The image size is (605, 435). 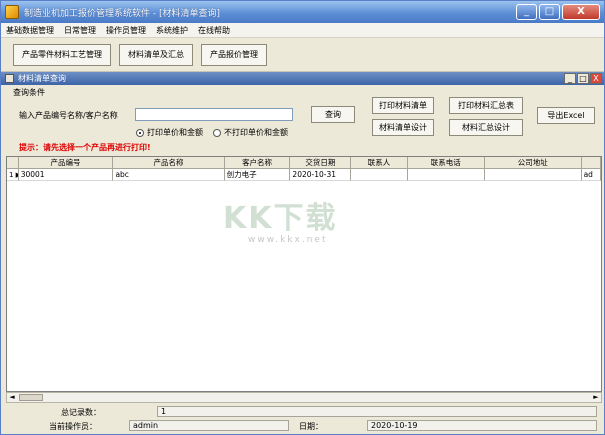 What do you see at coordinates (66, 162) in the screenshot?
I see `header-product-no: 产品编号` at bounding box center [66, 162].